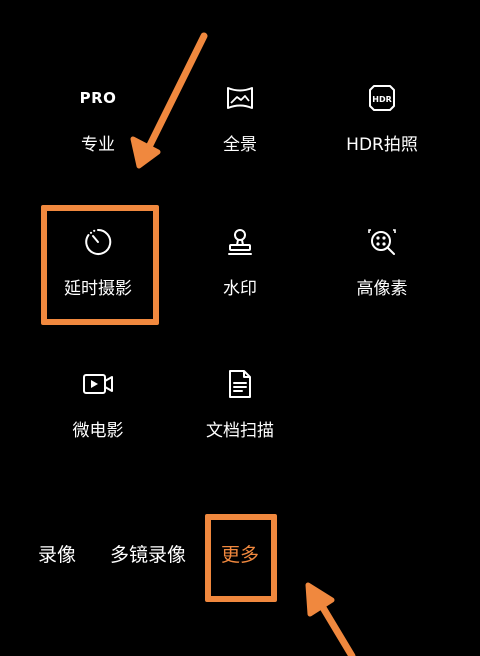 The width and height of the screenshot is (480, 656). I want to click on mode-high-res: 高像素, so click(382, 269).